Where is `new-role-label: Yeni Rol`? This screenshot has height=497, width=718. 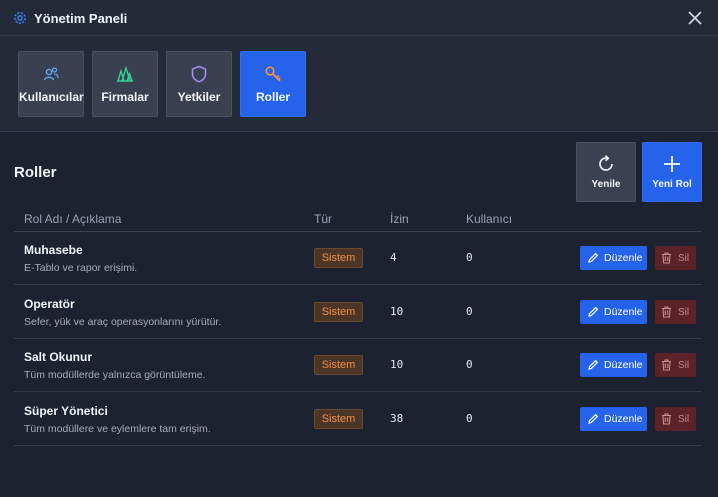
new-role-label: Yeni Rol is located at coordinates (672, 184).